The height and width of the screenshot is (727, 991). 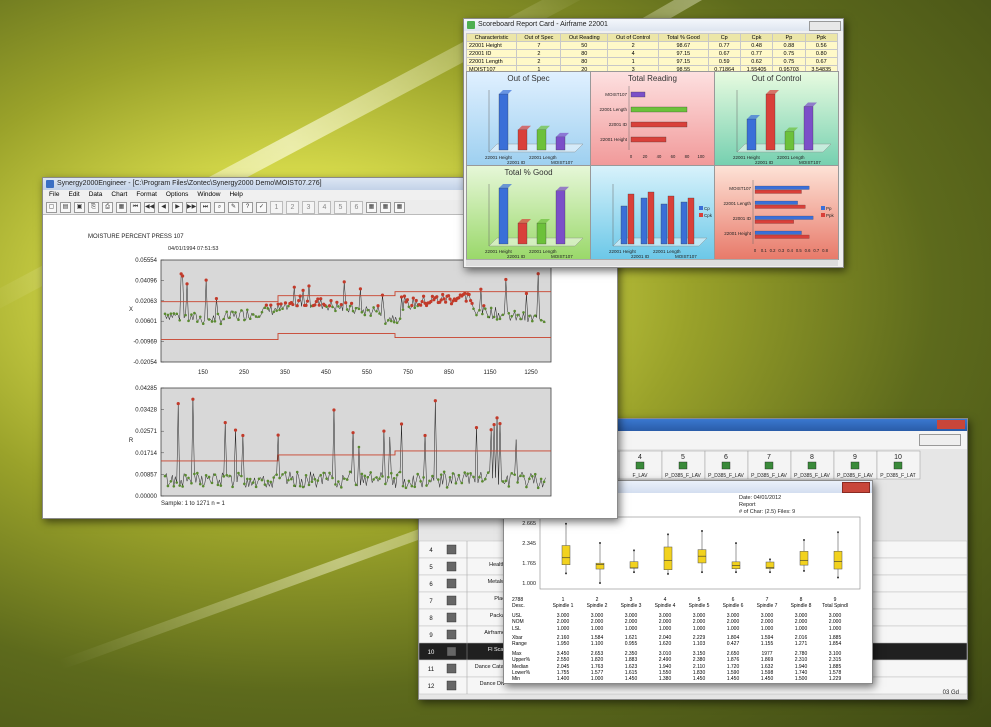 What do you see at coordinates (93, 207) in the screenshot?
I see `copy-icon: ⎘` at bounding box center [93, 207].